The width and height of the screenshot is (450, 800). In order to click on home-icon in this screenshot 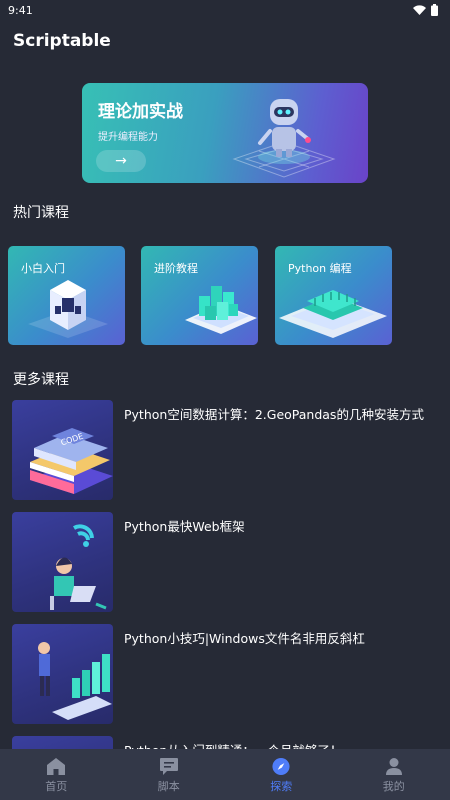, I will do `click(56, 766)`.